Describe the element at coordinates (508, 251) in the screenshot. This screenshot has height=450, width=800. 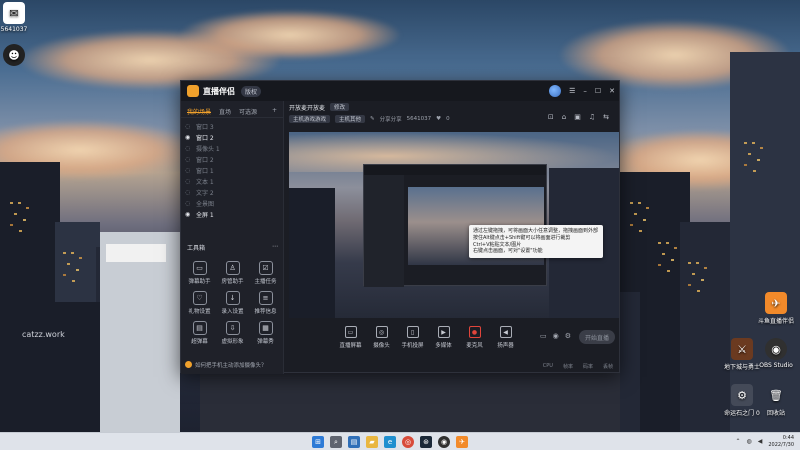
I see `tooltip-line: 右键点击画面，可对"设置"功能` at that location.